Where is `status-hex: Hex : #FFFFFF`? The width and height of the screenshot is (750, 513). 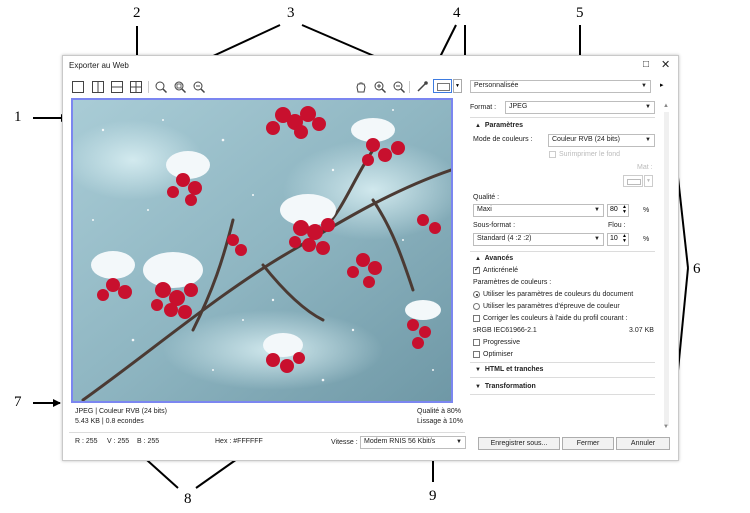 status-hex: Hex : #FFFFFF is located at coordinates (239, 441).